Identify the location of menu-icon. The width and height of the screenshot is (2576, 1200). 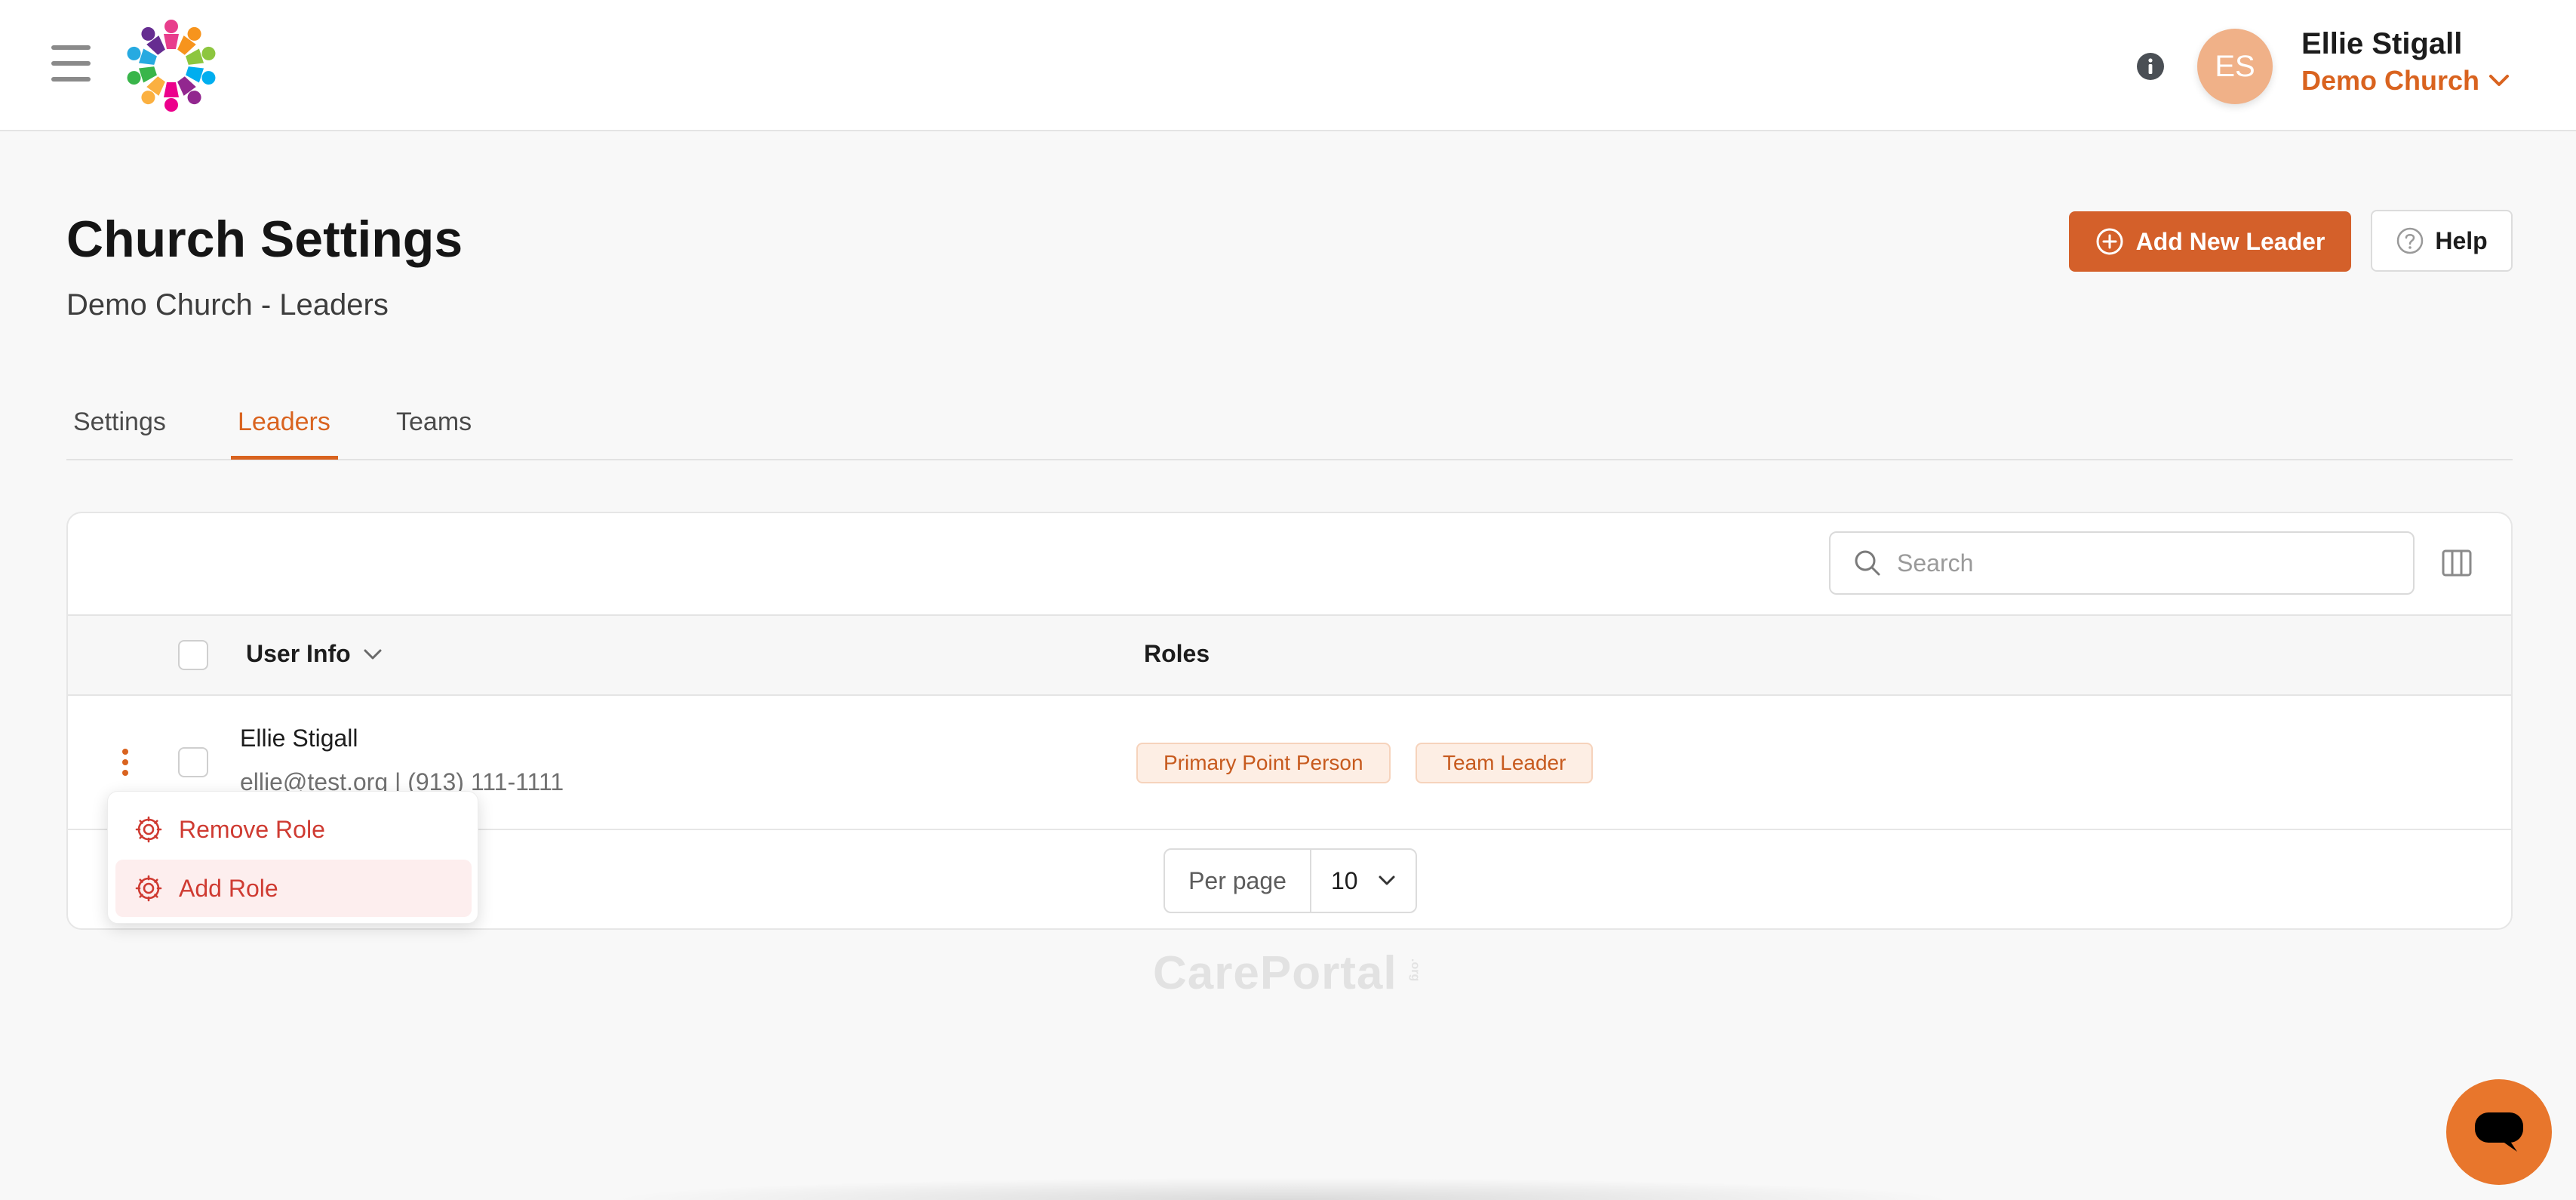
(71, 64).